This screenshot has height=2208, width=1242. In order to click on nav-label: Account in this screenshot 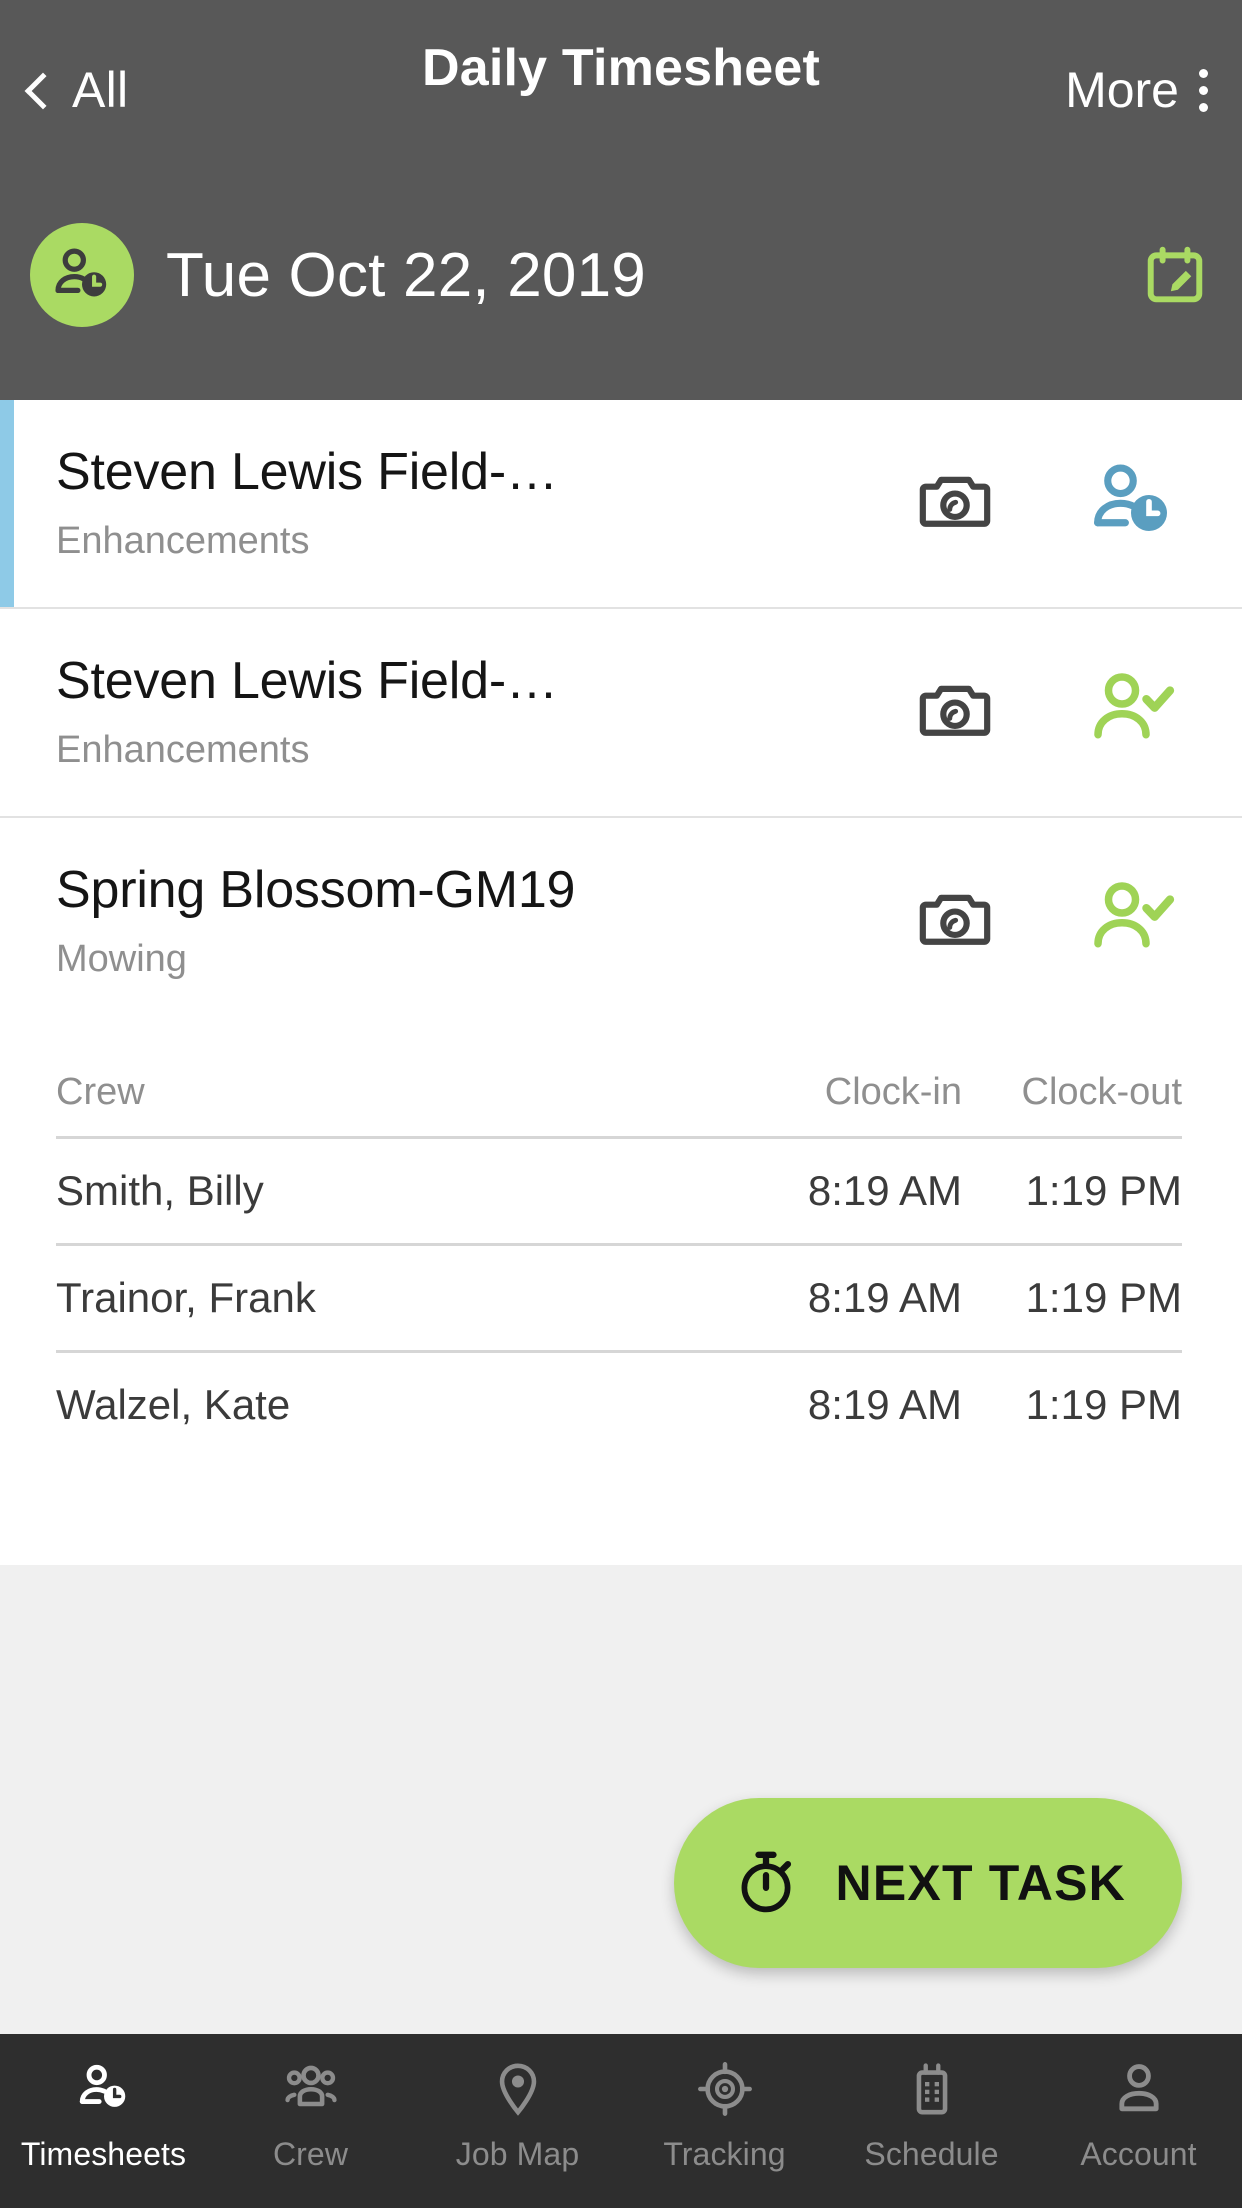, I will do `click(1138, 2154)`.